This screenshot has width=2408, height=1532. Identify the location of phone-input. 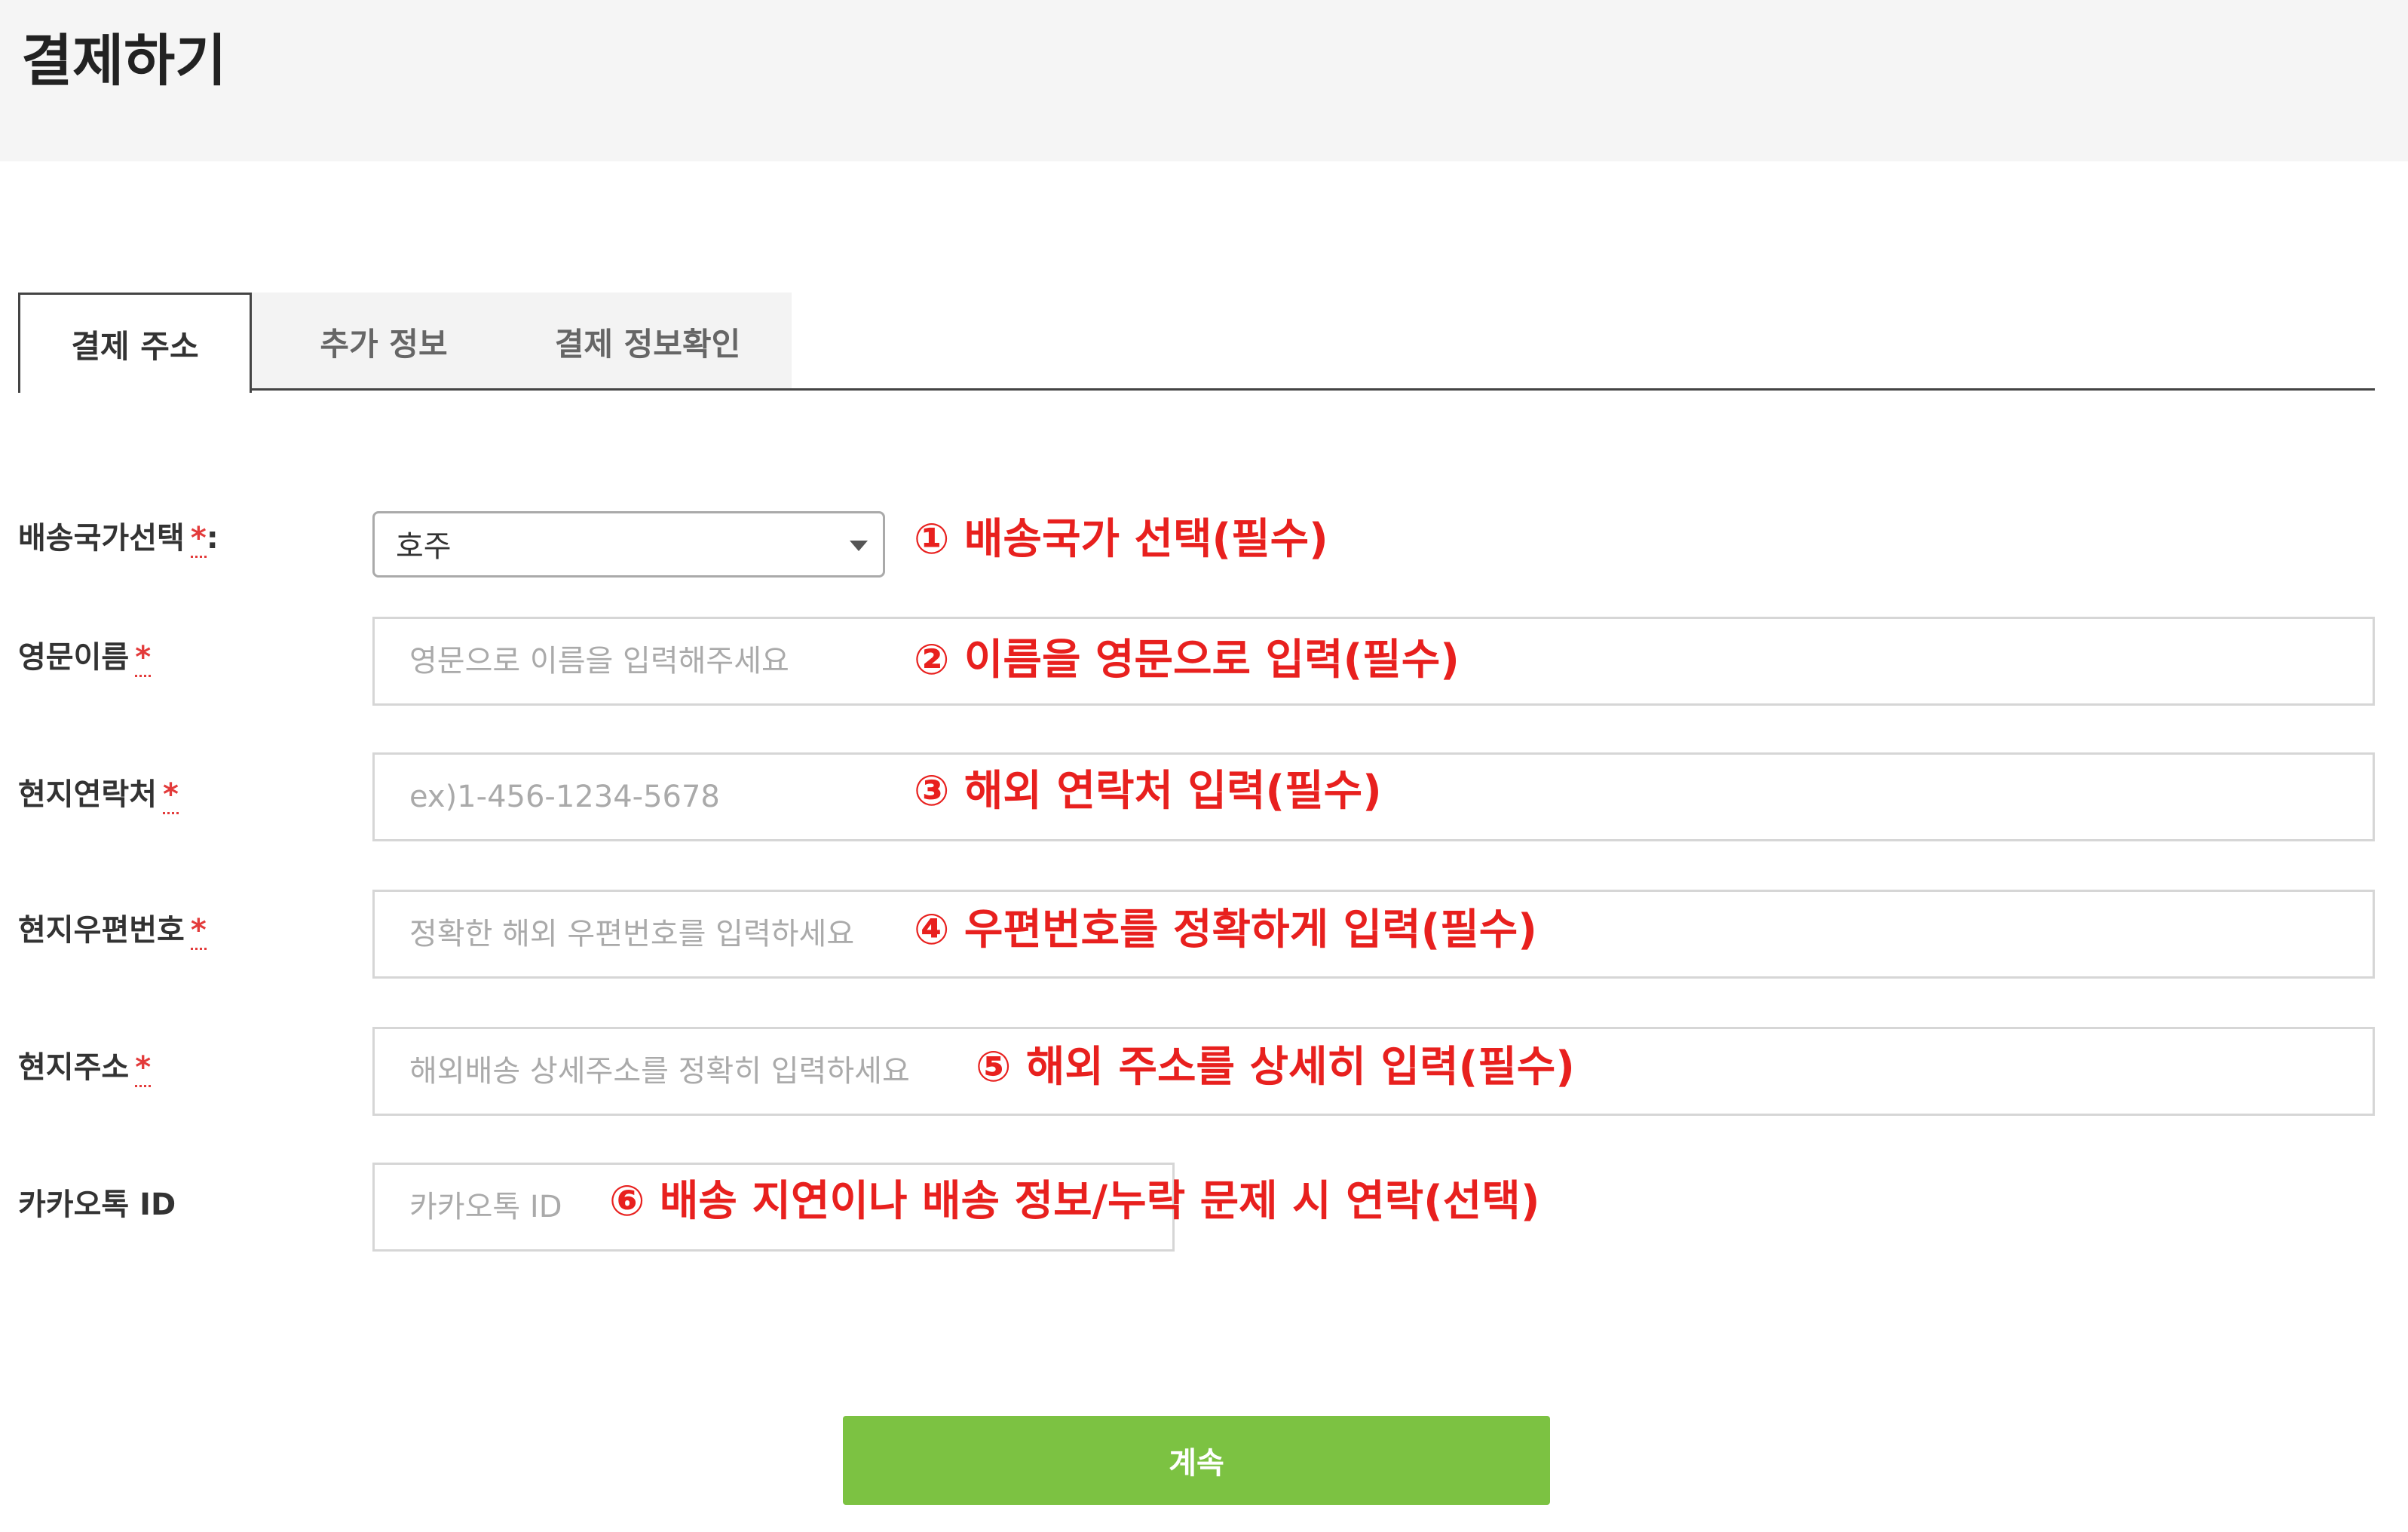
(1373, 796).